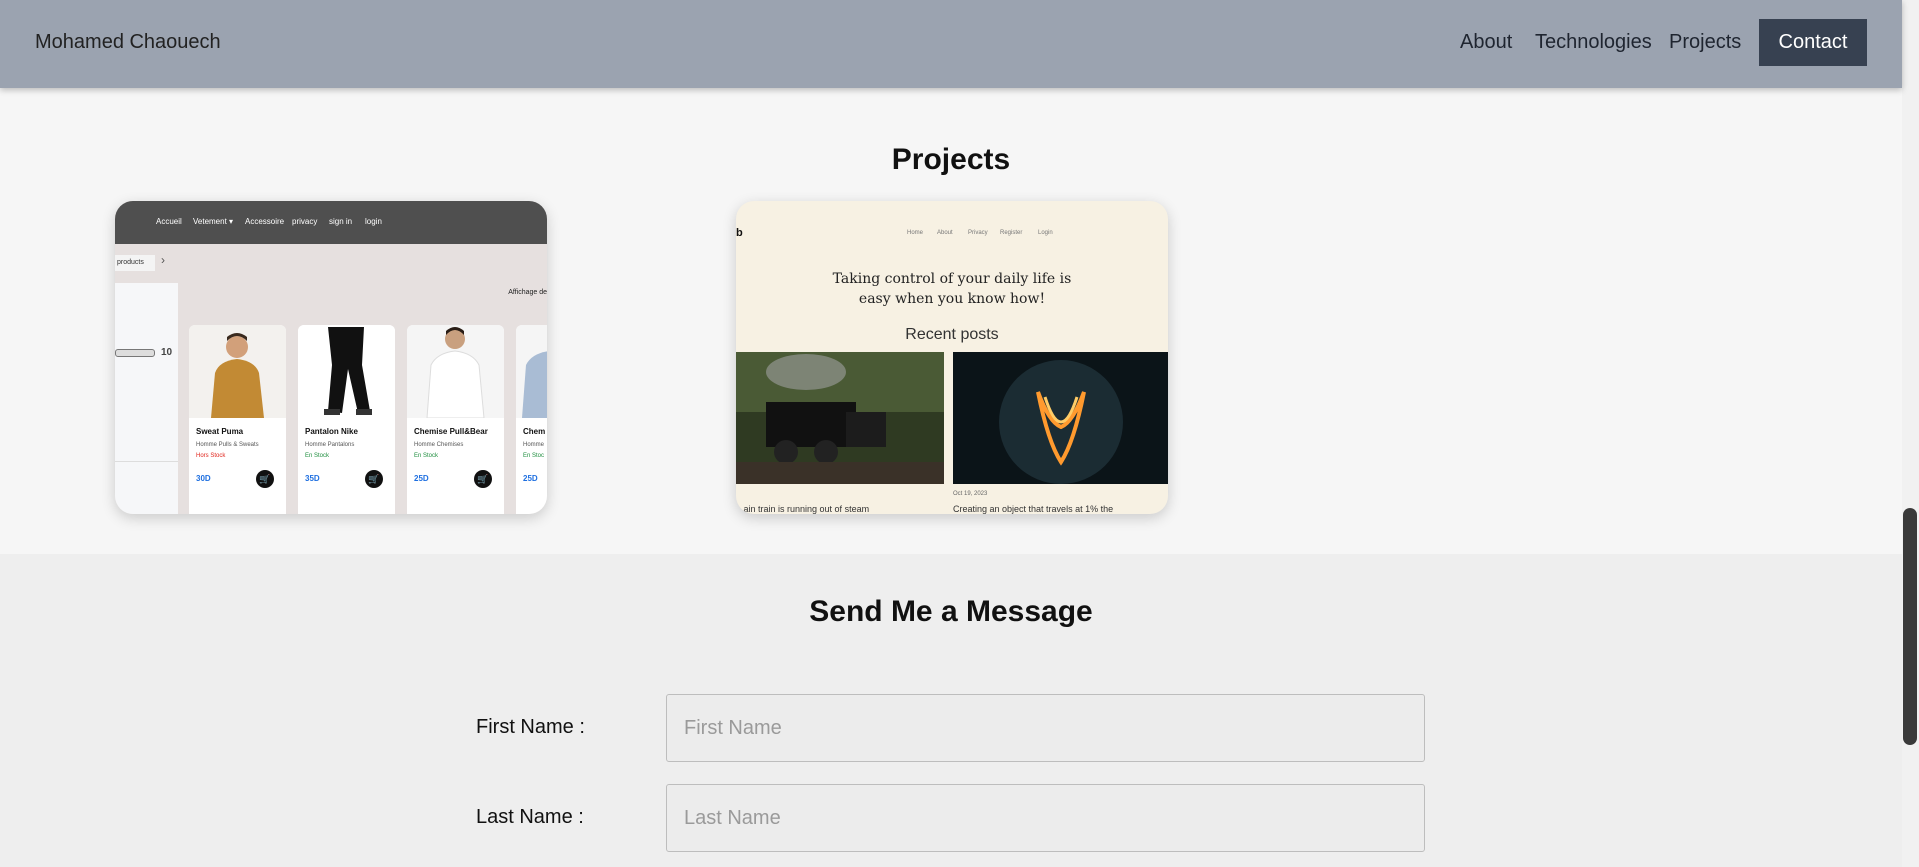 The image size is (1919, 867). I want to click on price-slider-icon, so click(135, 353).